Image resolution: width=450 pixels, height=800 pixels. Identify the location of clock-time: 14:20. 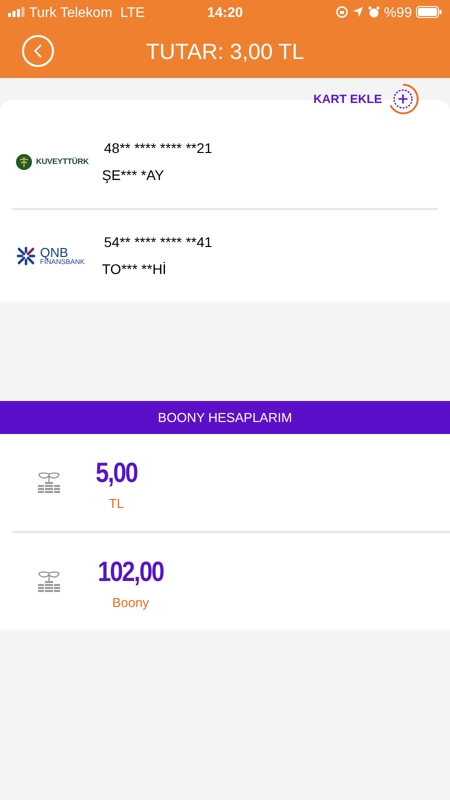
(225, 12).